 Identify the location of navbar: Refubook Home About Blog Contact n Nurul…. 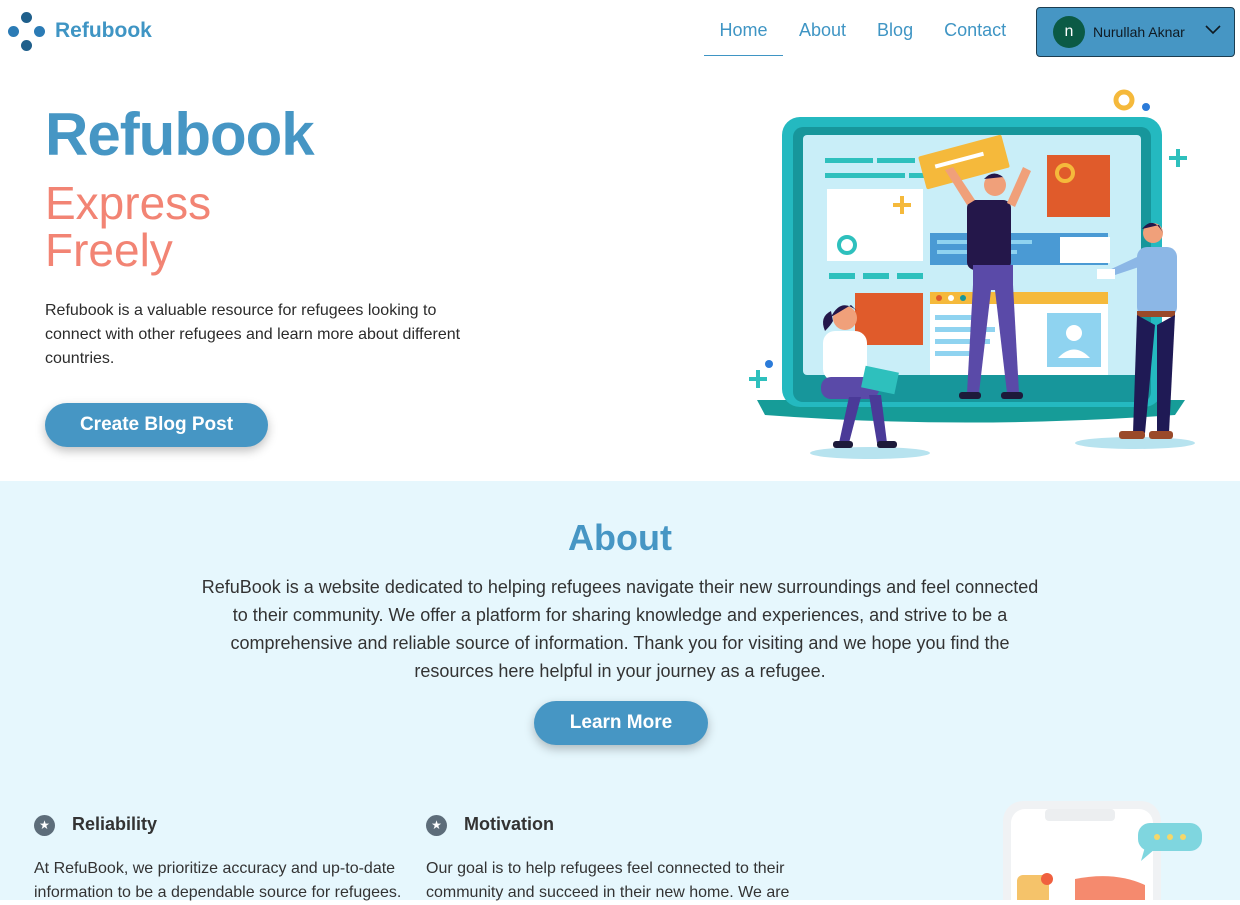
(620, 32).